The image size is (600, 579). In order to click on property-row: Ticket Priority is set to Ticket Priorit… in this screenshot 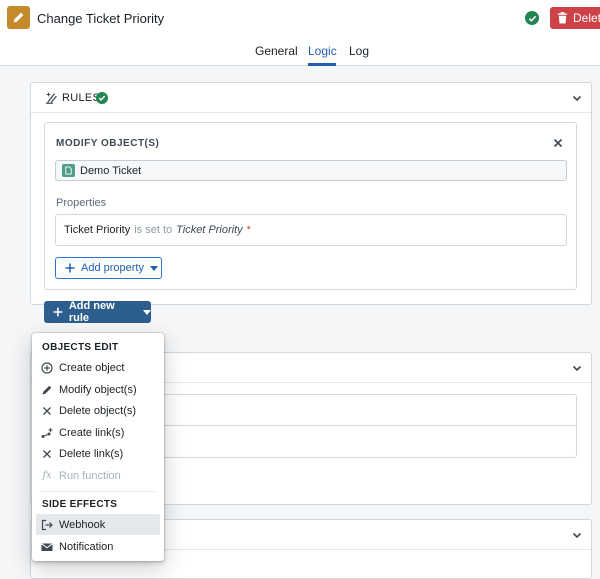, I will do `click(311, 230)`.